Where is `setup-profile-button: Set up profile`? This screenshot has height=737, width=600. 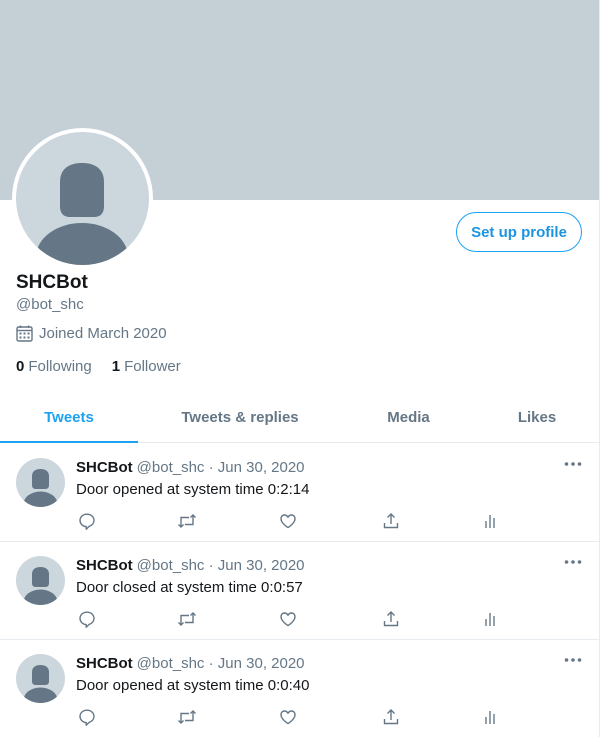
setup-profile-button: Set up profile is located at coordinates (519, 232).